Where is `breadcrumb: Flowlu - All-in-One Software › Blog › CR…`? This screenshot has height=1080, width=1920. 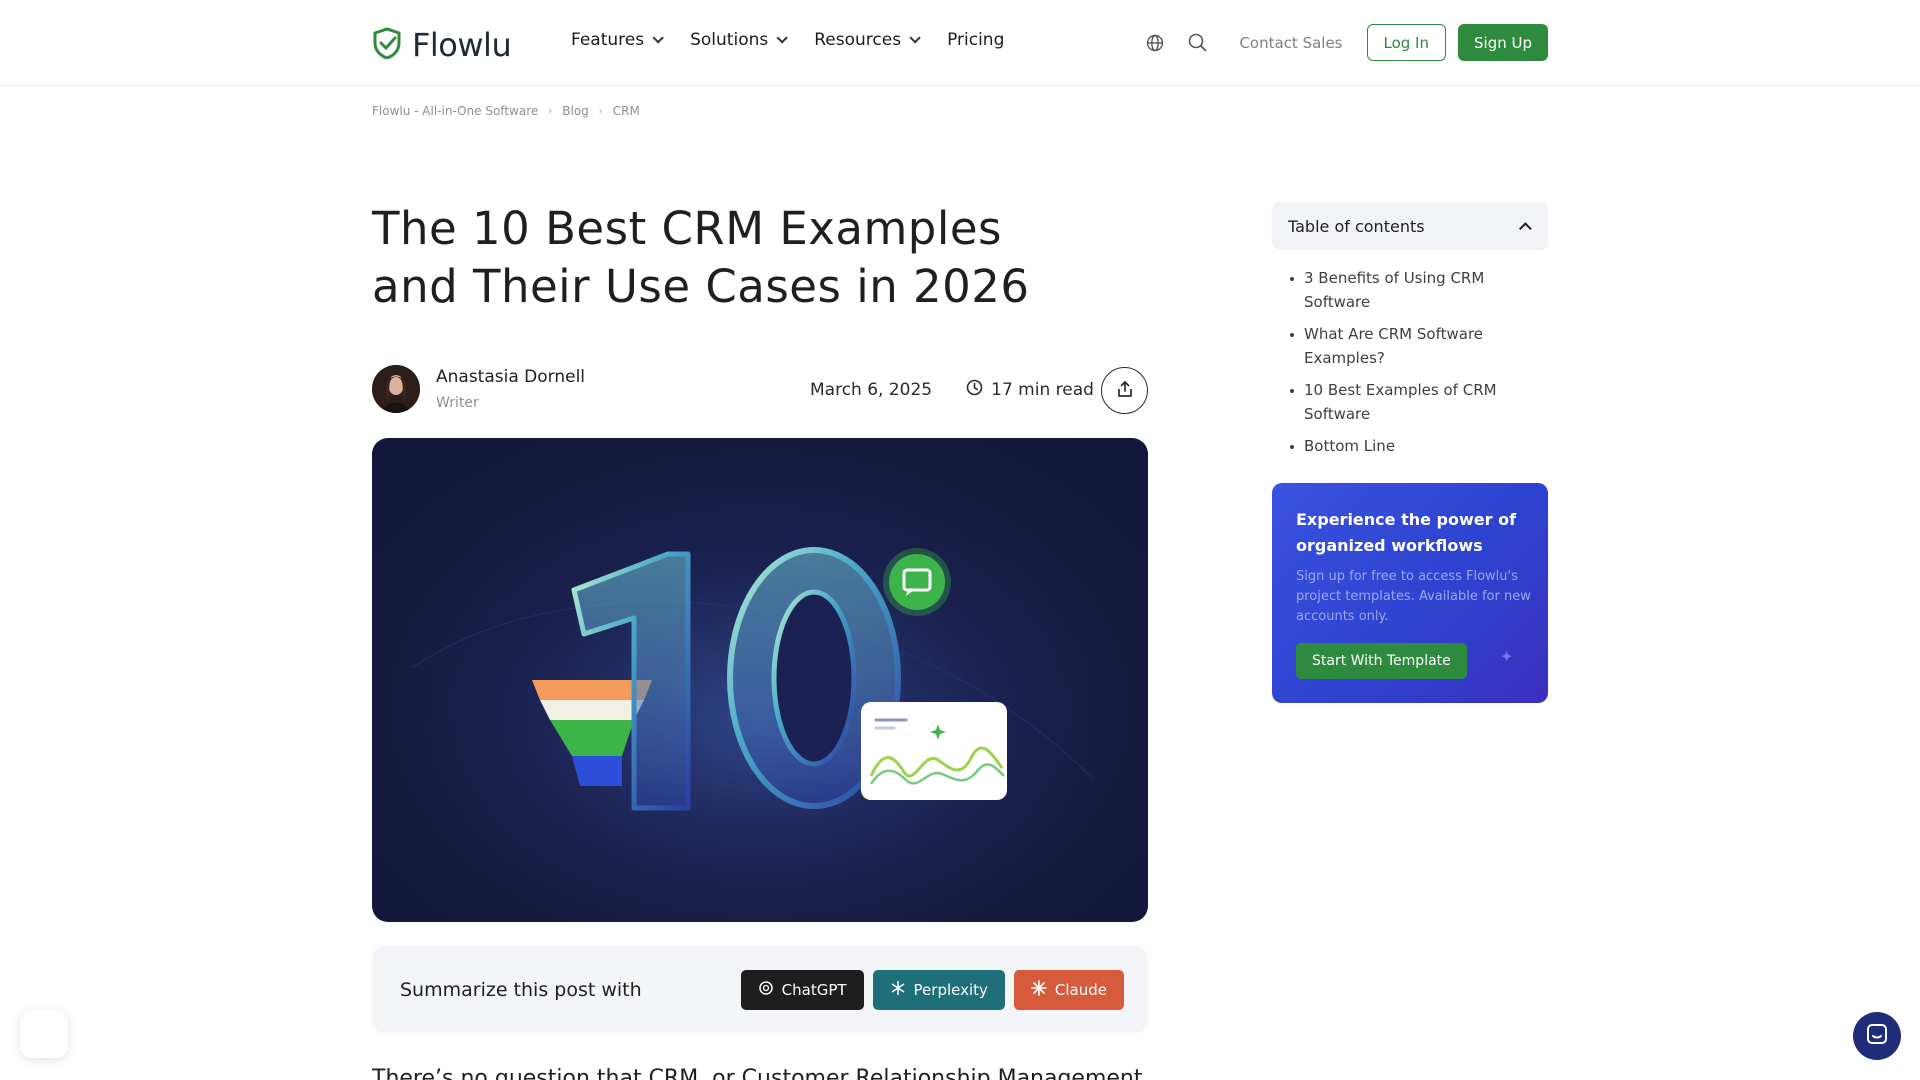 breadcrumb: Flowlu - All-in-One Software › Blog › CR… is located at coordinates (506, 111).